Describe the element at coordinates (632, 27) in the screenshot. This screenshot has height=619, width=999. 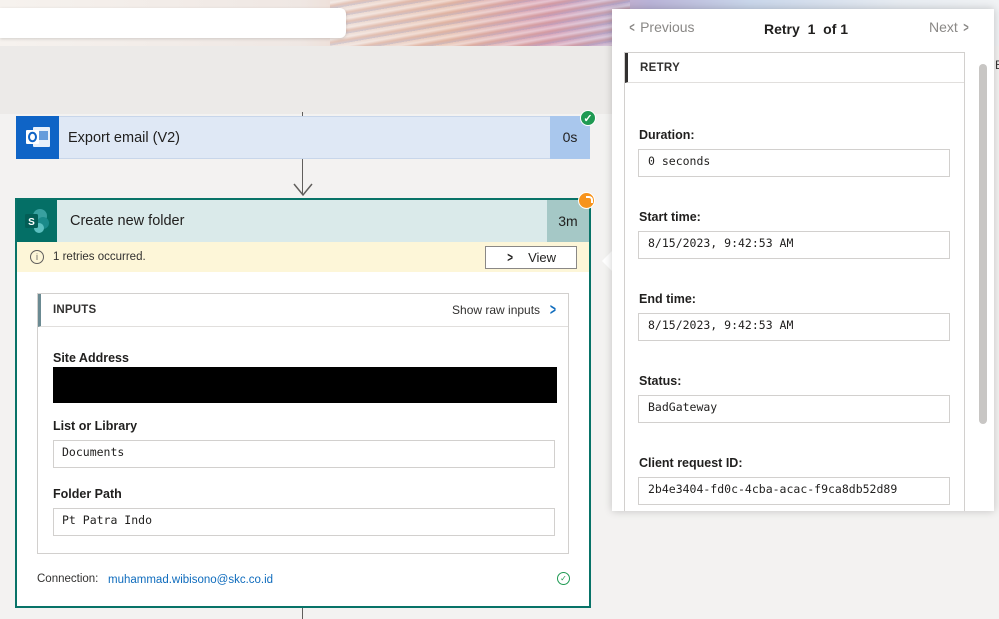
I see `chevron-left-icon: <` at that location.